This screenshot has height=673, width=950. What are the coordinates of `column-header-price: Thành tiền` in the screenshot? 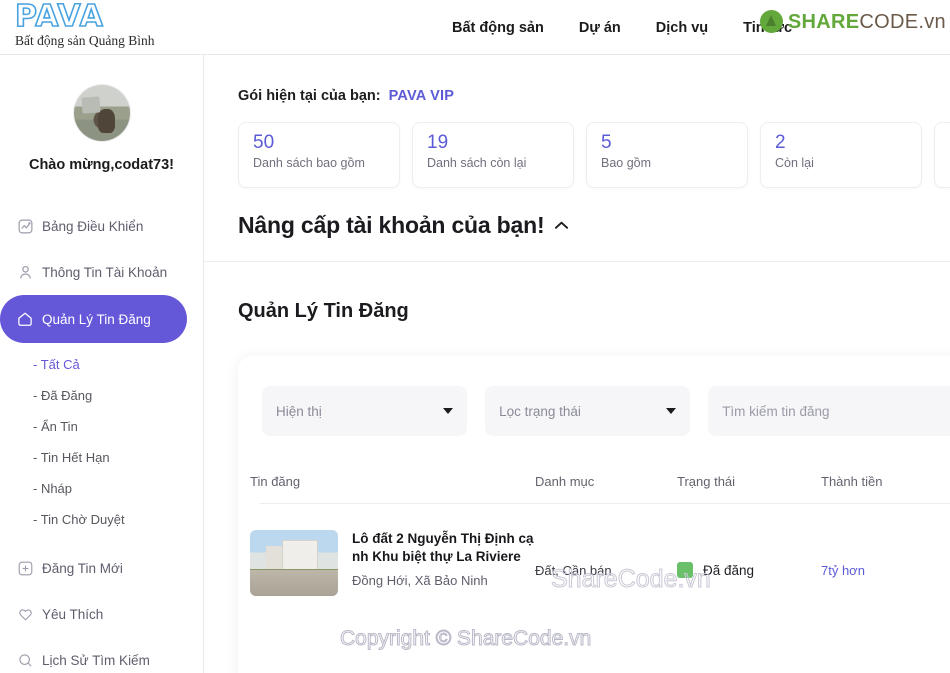 It's located at (852, 481).